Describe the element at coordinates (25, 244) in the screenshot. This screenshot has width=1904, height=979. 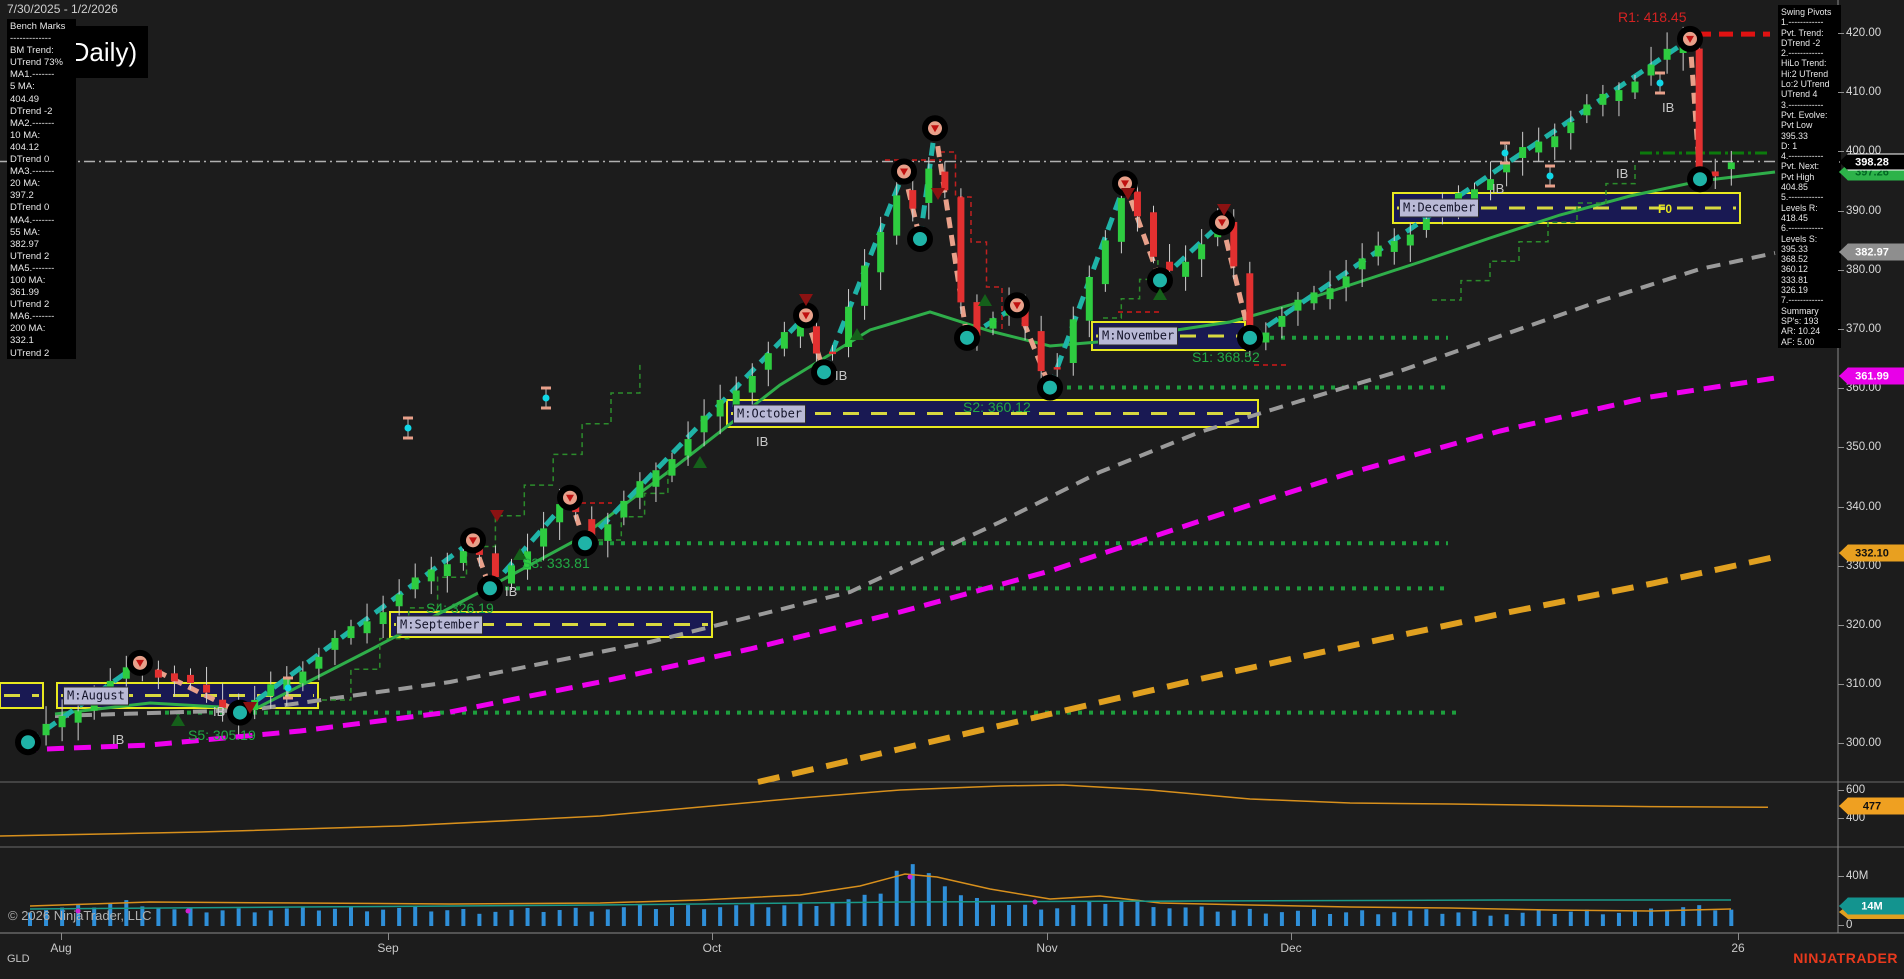
I see `bench-marks-line: 382.97` at that location.